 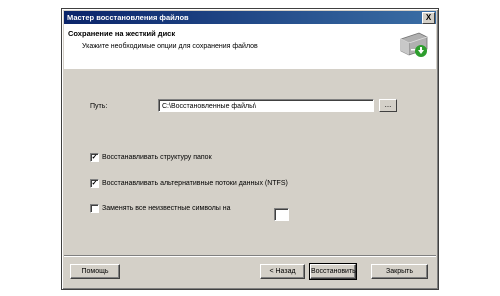 I want to click on option-restore-folders: ✓ Восстанавливать структуру папок, so click(x=151, y=157).